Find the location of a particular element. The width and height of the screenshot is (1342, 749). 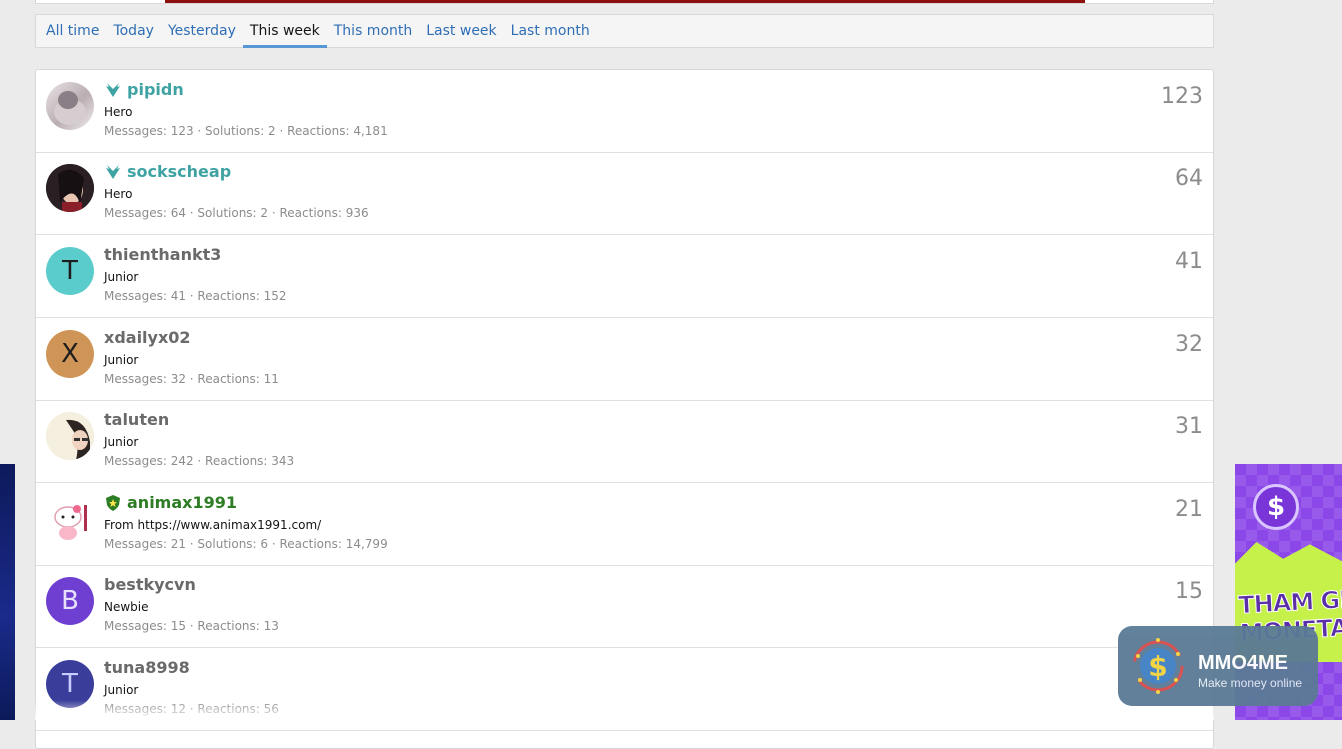

top-banner-strip is located at coordinates (625, 1).